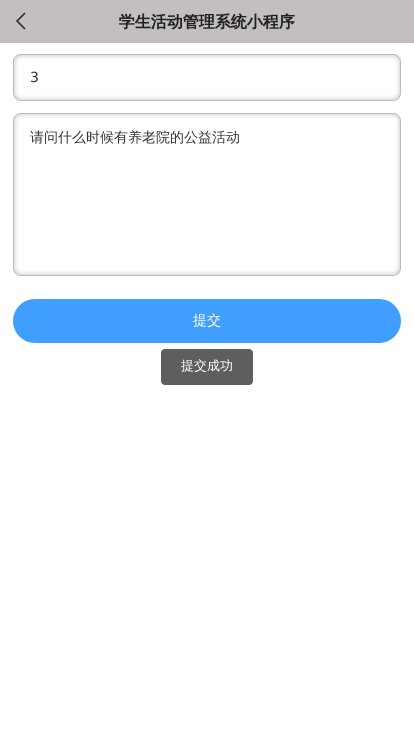 This screenshot has height=738, width=414. What do you see at coordinates (21, 21) in the screenshot?
I see `back-icon` at bounding box center [21, 21].